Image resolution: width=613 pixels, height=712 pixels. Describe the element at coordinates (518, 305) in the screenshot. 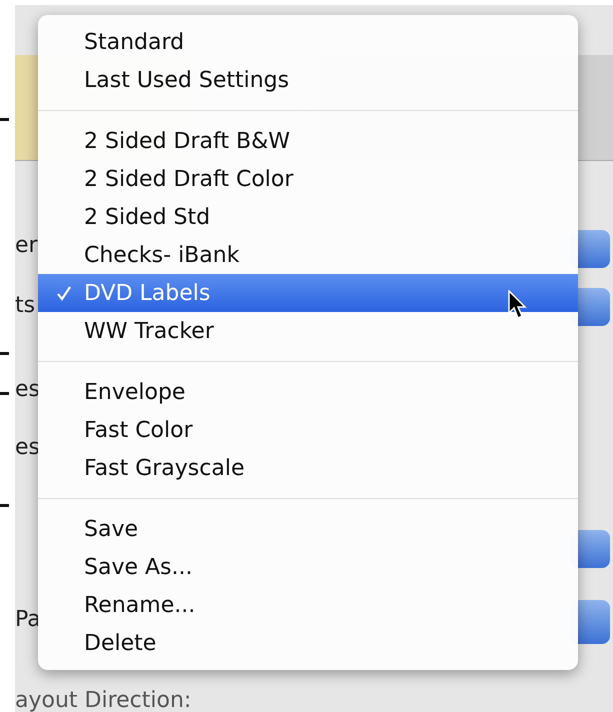

I see `mouse-pointer-icon` at that location.